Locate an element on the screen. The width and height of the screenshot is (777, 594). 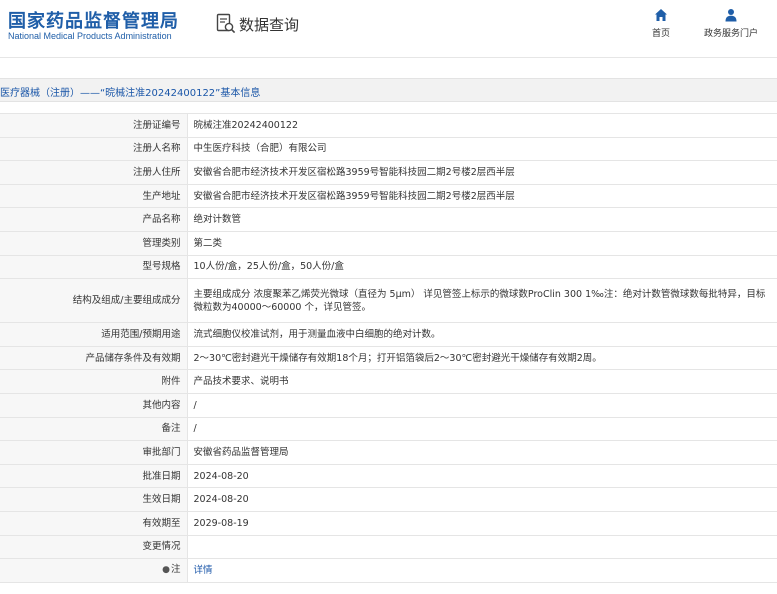
pin-icon: ● is located at coordinates (166, 570).